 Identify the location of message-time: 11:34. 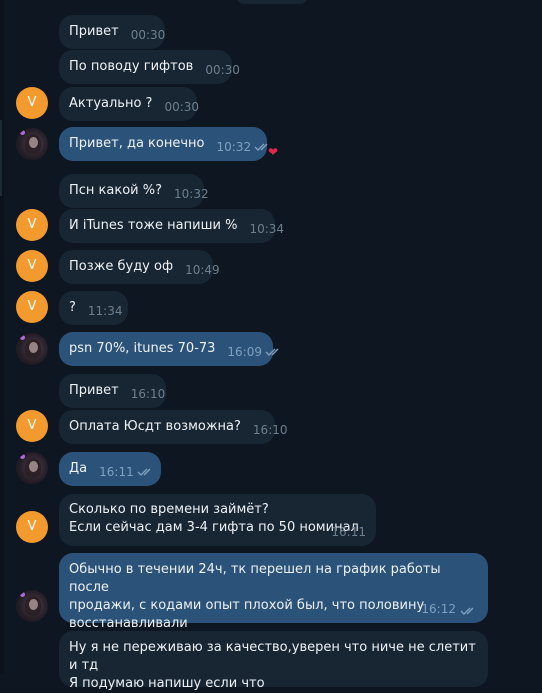
(105, 311).